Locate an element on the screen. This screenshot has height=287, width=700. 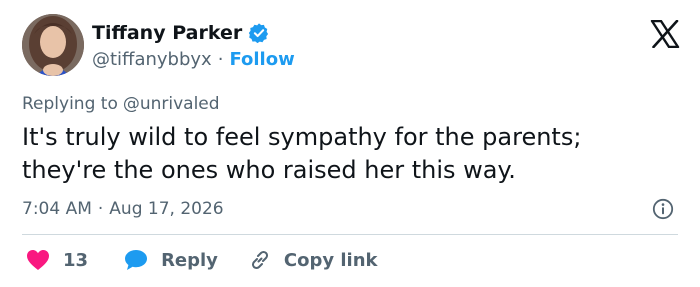
handle-row: @tiffanybbyx · Follow is located at coordinates (193, 59).